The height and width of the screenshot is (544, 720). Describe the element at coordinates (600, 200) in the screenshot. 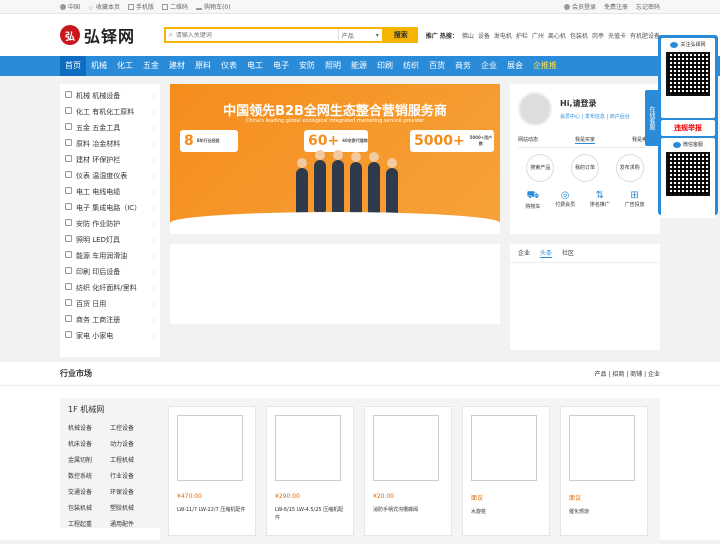

I see `ranking-shortcut: ⇅ 排名推广` at that location.